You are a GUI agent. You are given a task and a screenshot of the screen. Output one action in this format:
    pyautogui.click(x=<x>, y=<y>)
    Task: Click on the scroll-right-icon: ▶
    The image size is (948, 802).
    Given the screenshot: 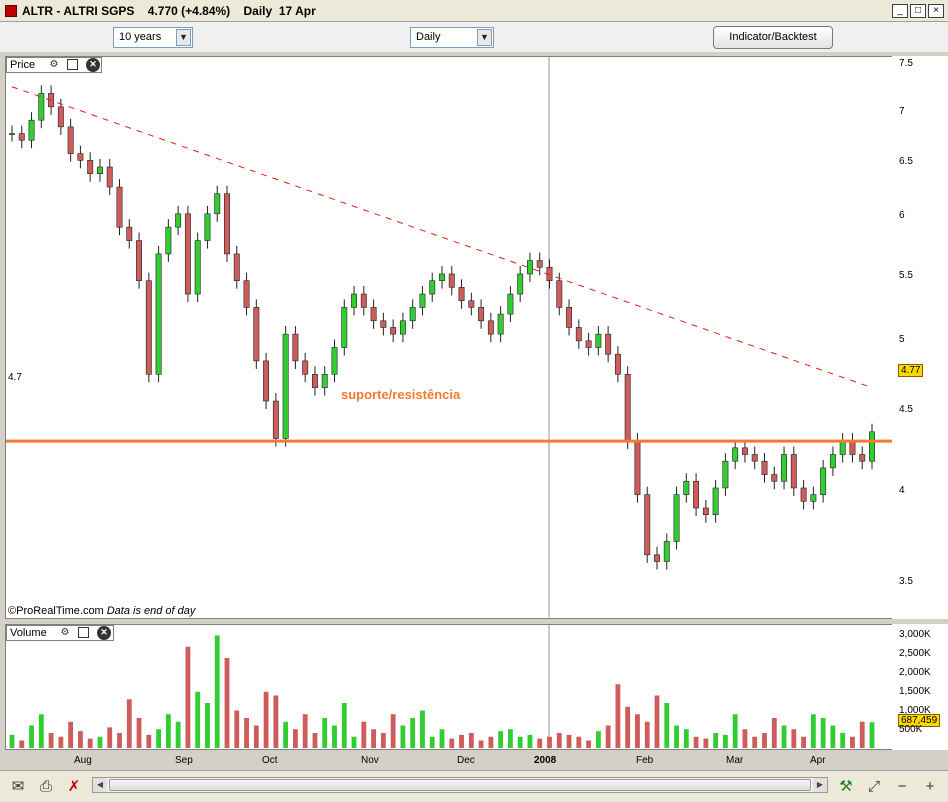 What is the action you would take?
    pyautogui.click(x=820, y=785)
    